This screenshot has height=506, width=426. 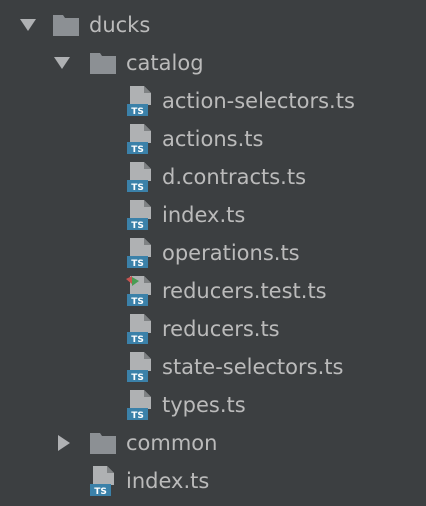 What do you see at coordinates (253, 367) in the screenshot?
I see `tree-node-label: state-selectors.ts` at bounding box center [253, 367].